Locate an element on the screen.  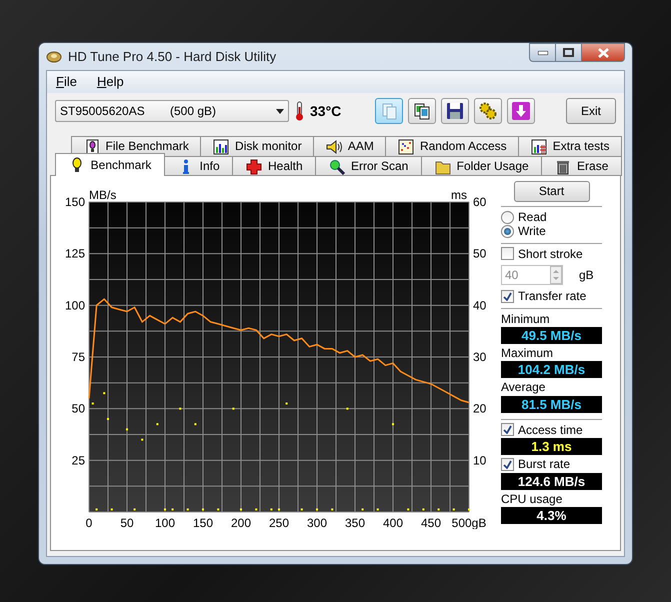
axis-tick-label: 10 is located at coordinates (479, 460).